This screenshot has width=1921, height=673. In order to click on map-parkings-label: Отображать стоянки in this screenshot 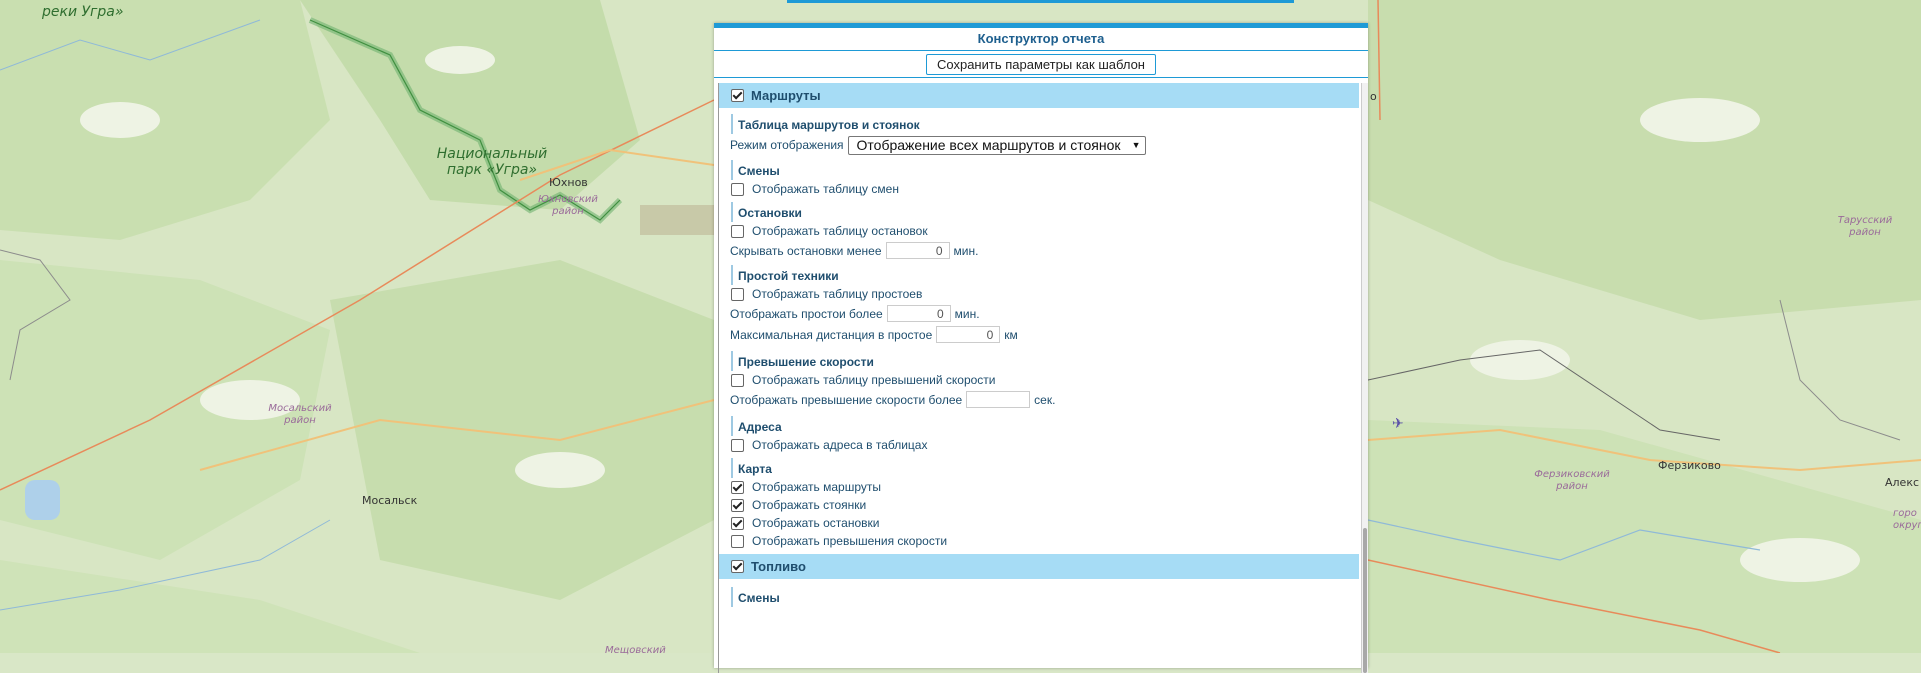, I will do `click(809, 505)`.